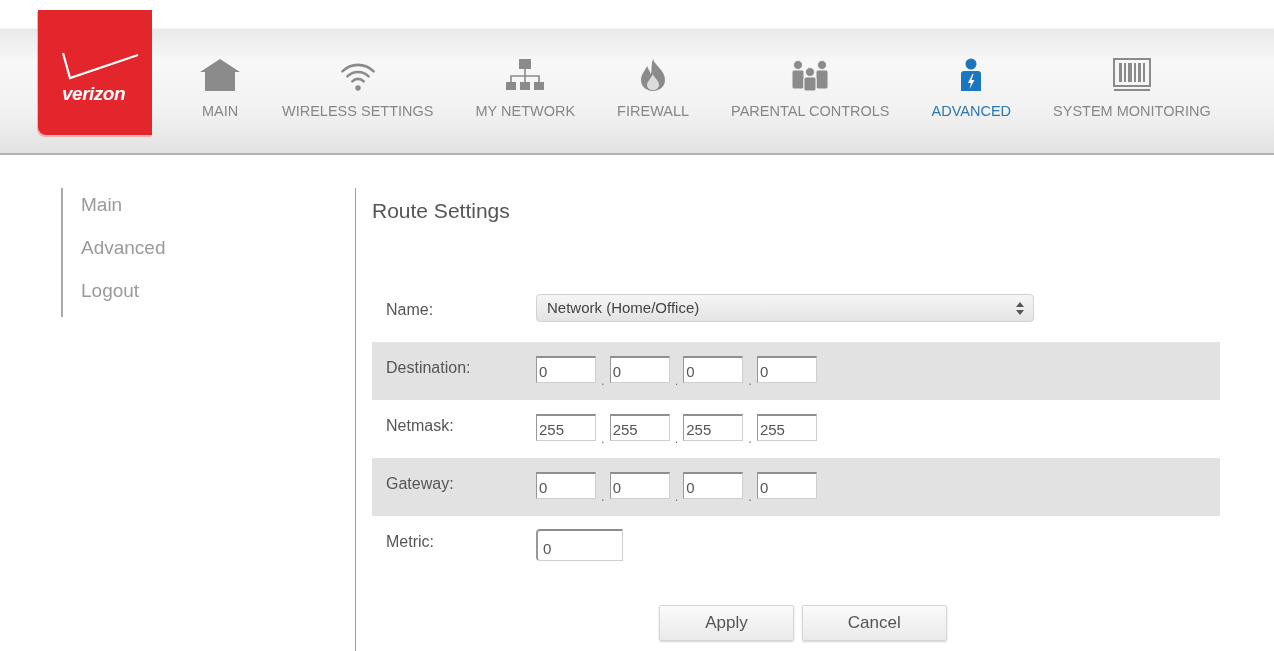 The height and width of the screenshot is (651, 1274). What do you see at coordinates (220, 75) in the screenshot?
I see `house-icon` at bounding box center [220, 75].